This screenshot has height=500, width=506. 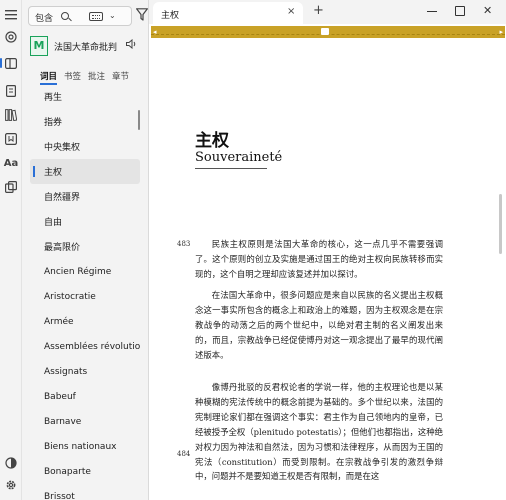 I want to click on app-rail: Aa, so click(x=11, y=250).